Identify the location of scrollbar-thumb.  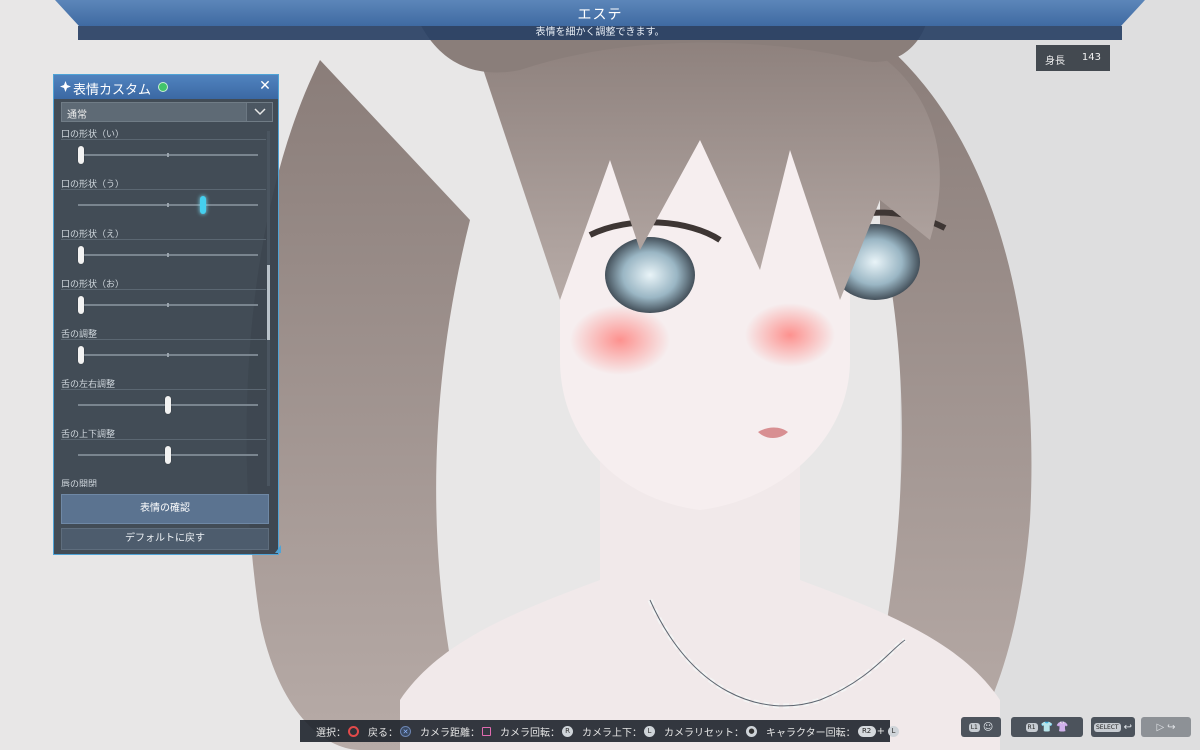
(268, 302).